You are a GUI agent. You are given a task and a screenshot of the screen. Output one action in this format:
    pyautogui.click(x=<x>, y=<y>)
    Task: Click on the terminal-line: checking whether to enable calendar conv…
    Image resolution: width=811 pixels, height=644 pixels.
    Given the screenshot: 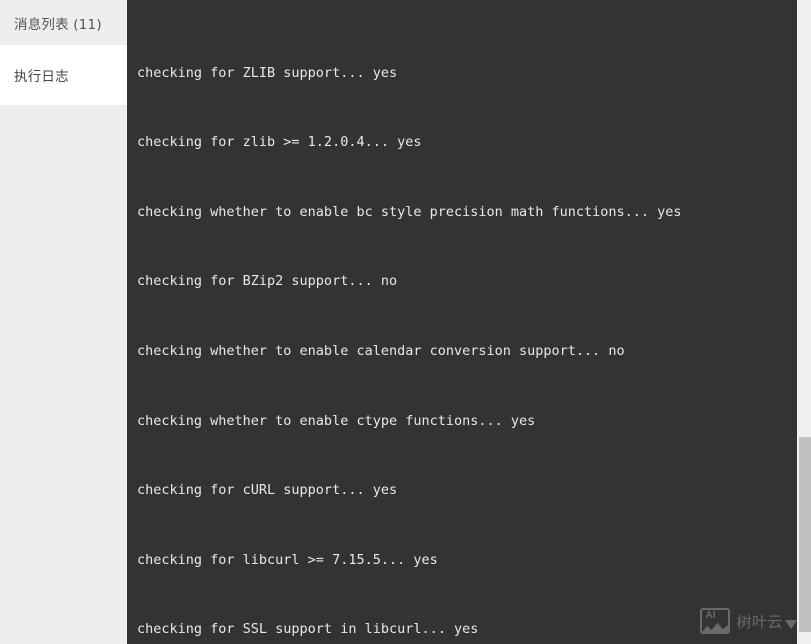 What is the action you would take?
    pyautogui.click(x=381, y=350)
    